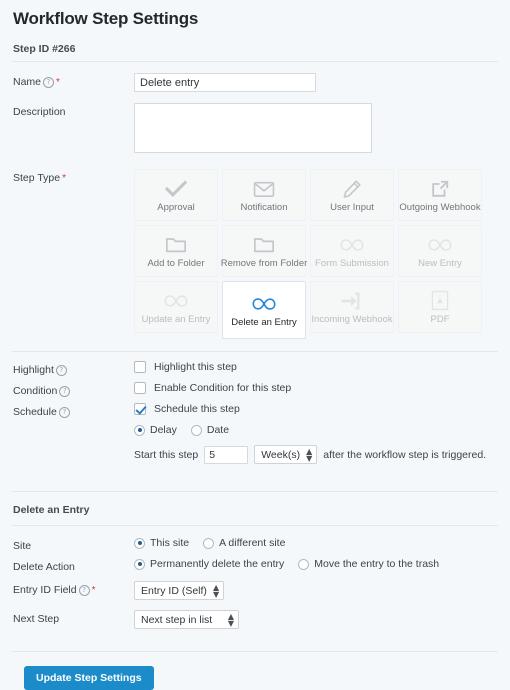 The height and width of the screenshot is (690, 510). What do you see at coordinates (440, 207) in the screenshot?
I see `step-type-tile-label: Outgoing Webhook` at bounding box center [440, 207].